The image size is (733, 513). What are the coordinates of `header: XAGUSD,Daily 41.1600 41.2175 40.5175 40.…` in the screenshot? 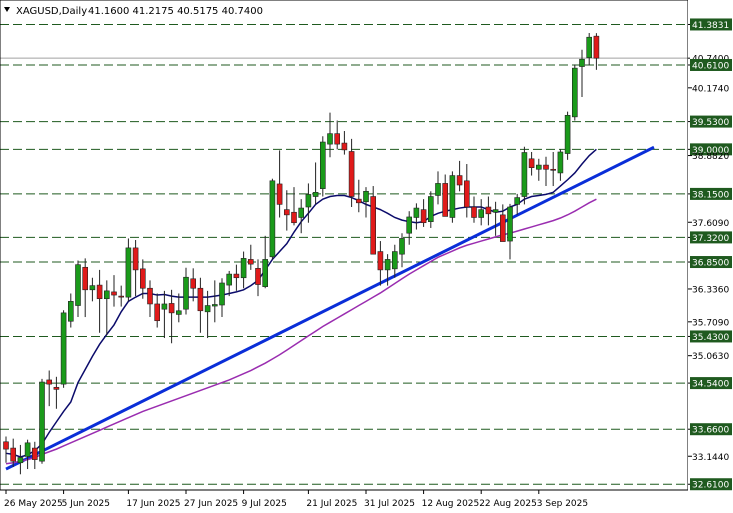 It's located at (133, 11).